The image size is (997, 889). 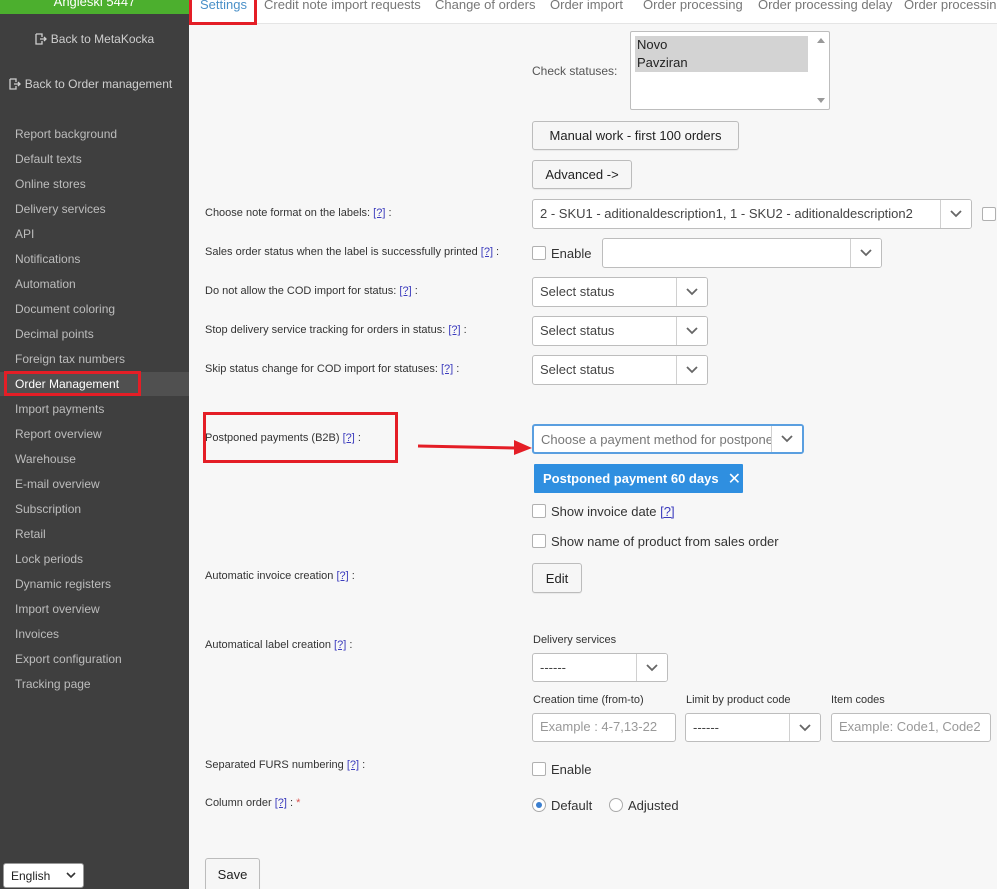 I want to click on item-codes-input: Example: Code1, Code2, so click(x=911, y=727).